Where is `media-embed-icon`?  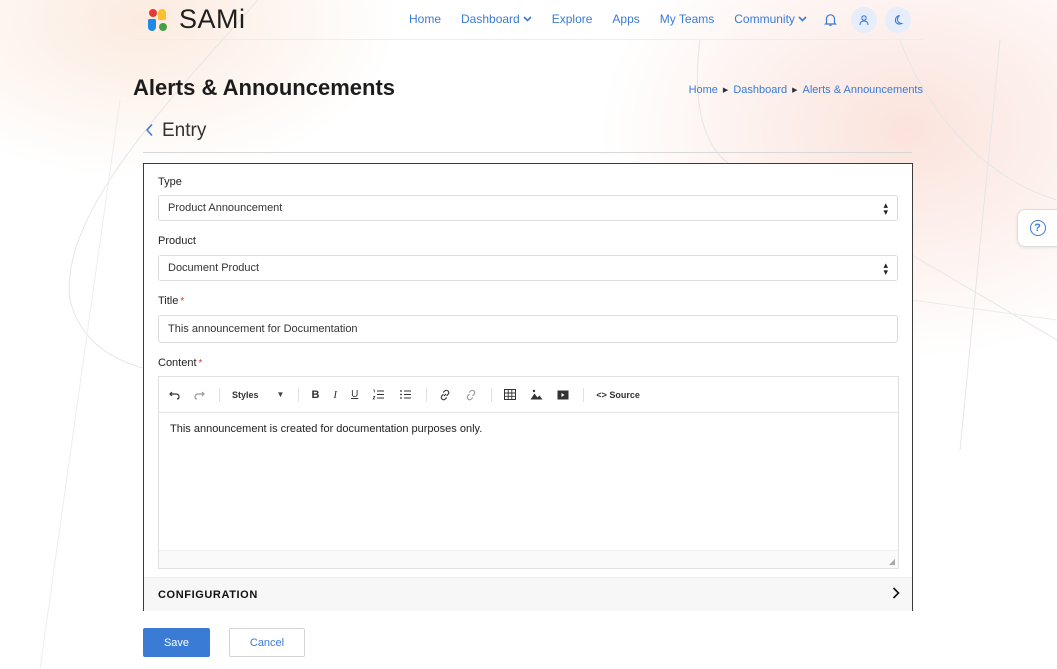 media-embed-icon is located at coordinates (563, 395).